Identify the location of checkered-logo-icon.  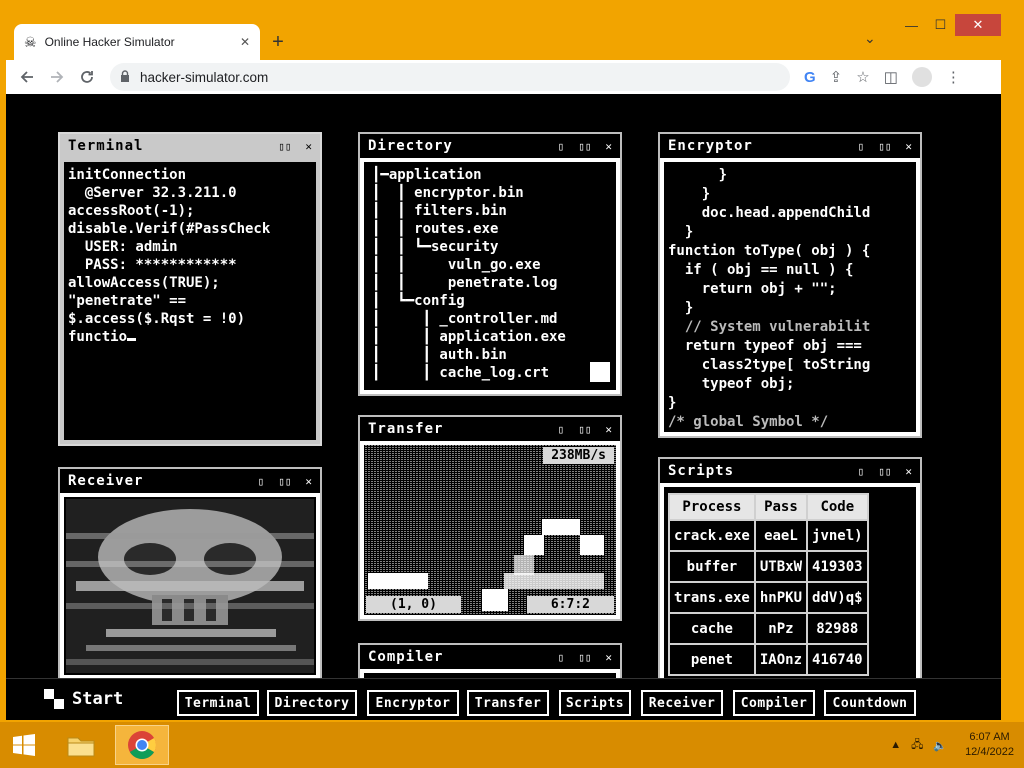
(54, 699).